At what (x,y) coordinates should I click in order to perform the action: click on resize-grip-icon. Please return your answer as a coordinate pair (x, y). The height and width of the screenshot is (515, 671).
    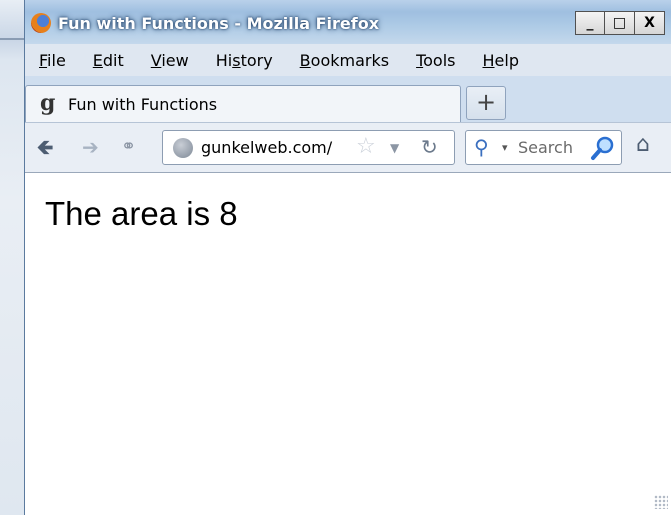
    Looking at the image, I should click on (661, 502).